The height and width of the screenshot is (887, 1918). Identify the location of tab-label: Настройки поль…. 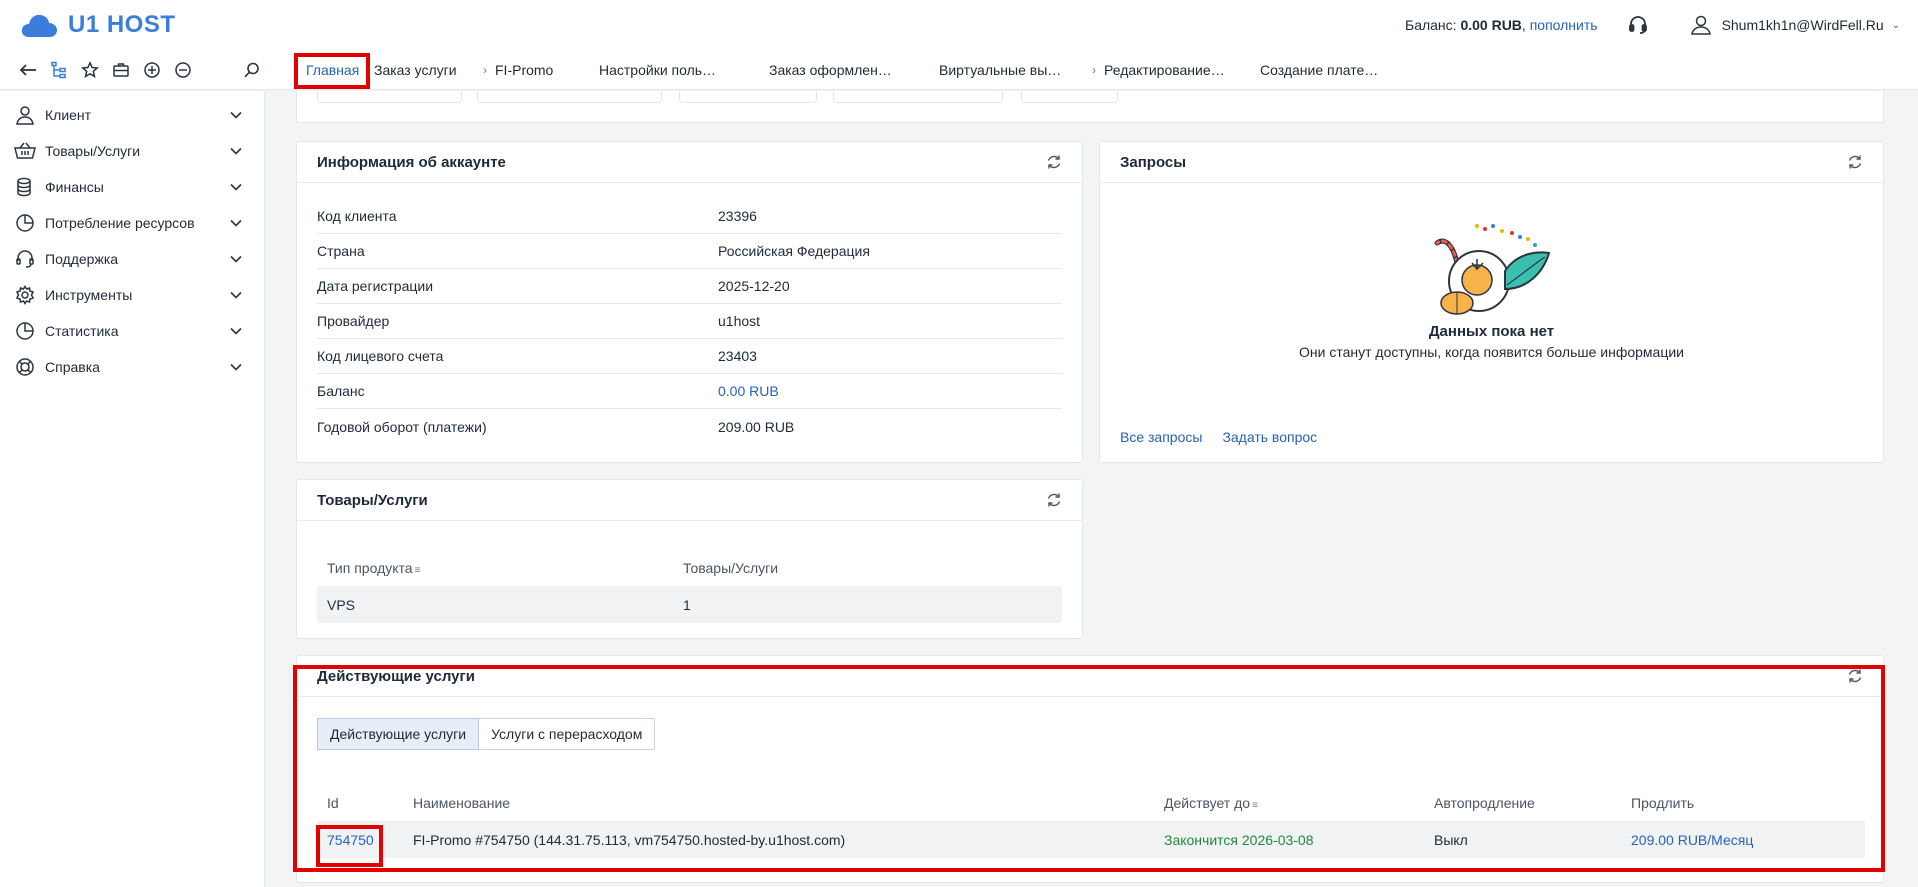
(658, 70).